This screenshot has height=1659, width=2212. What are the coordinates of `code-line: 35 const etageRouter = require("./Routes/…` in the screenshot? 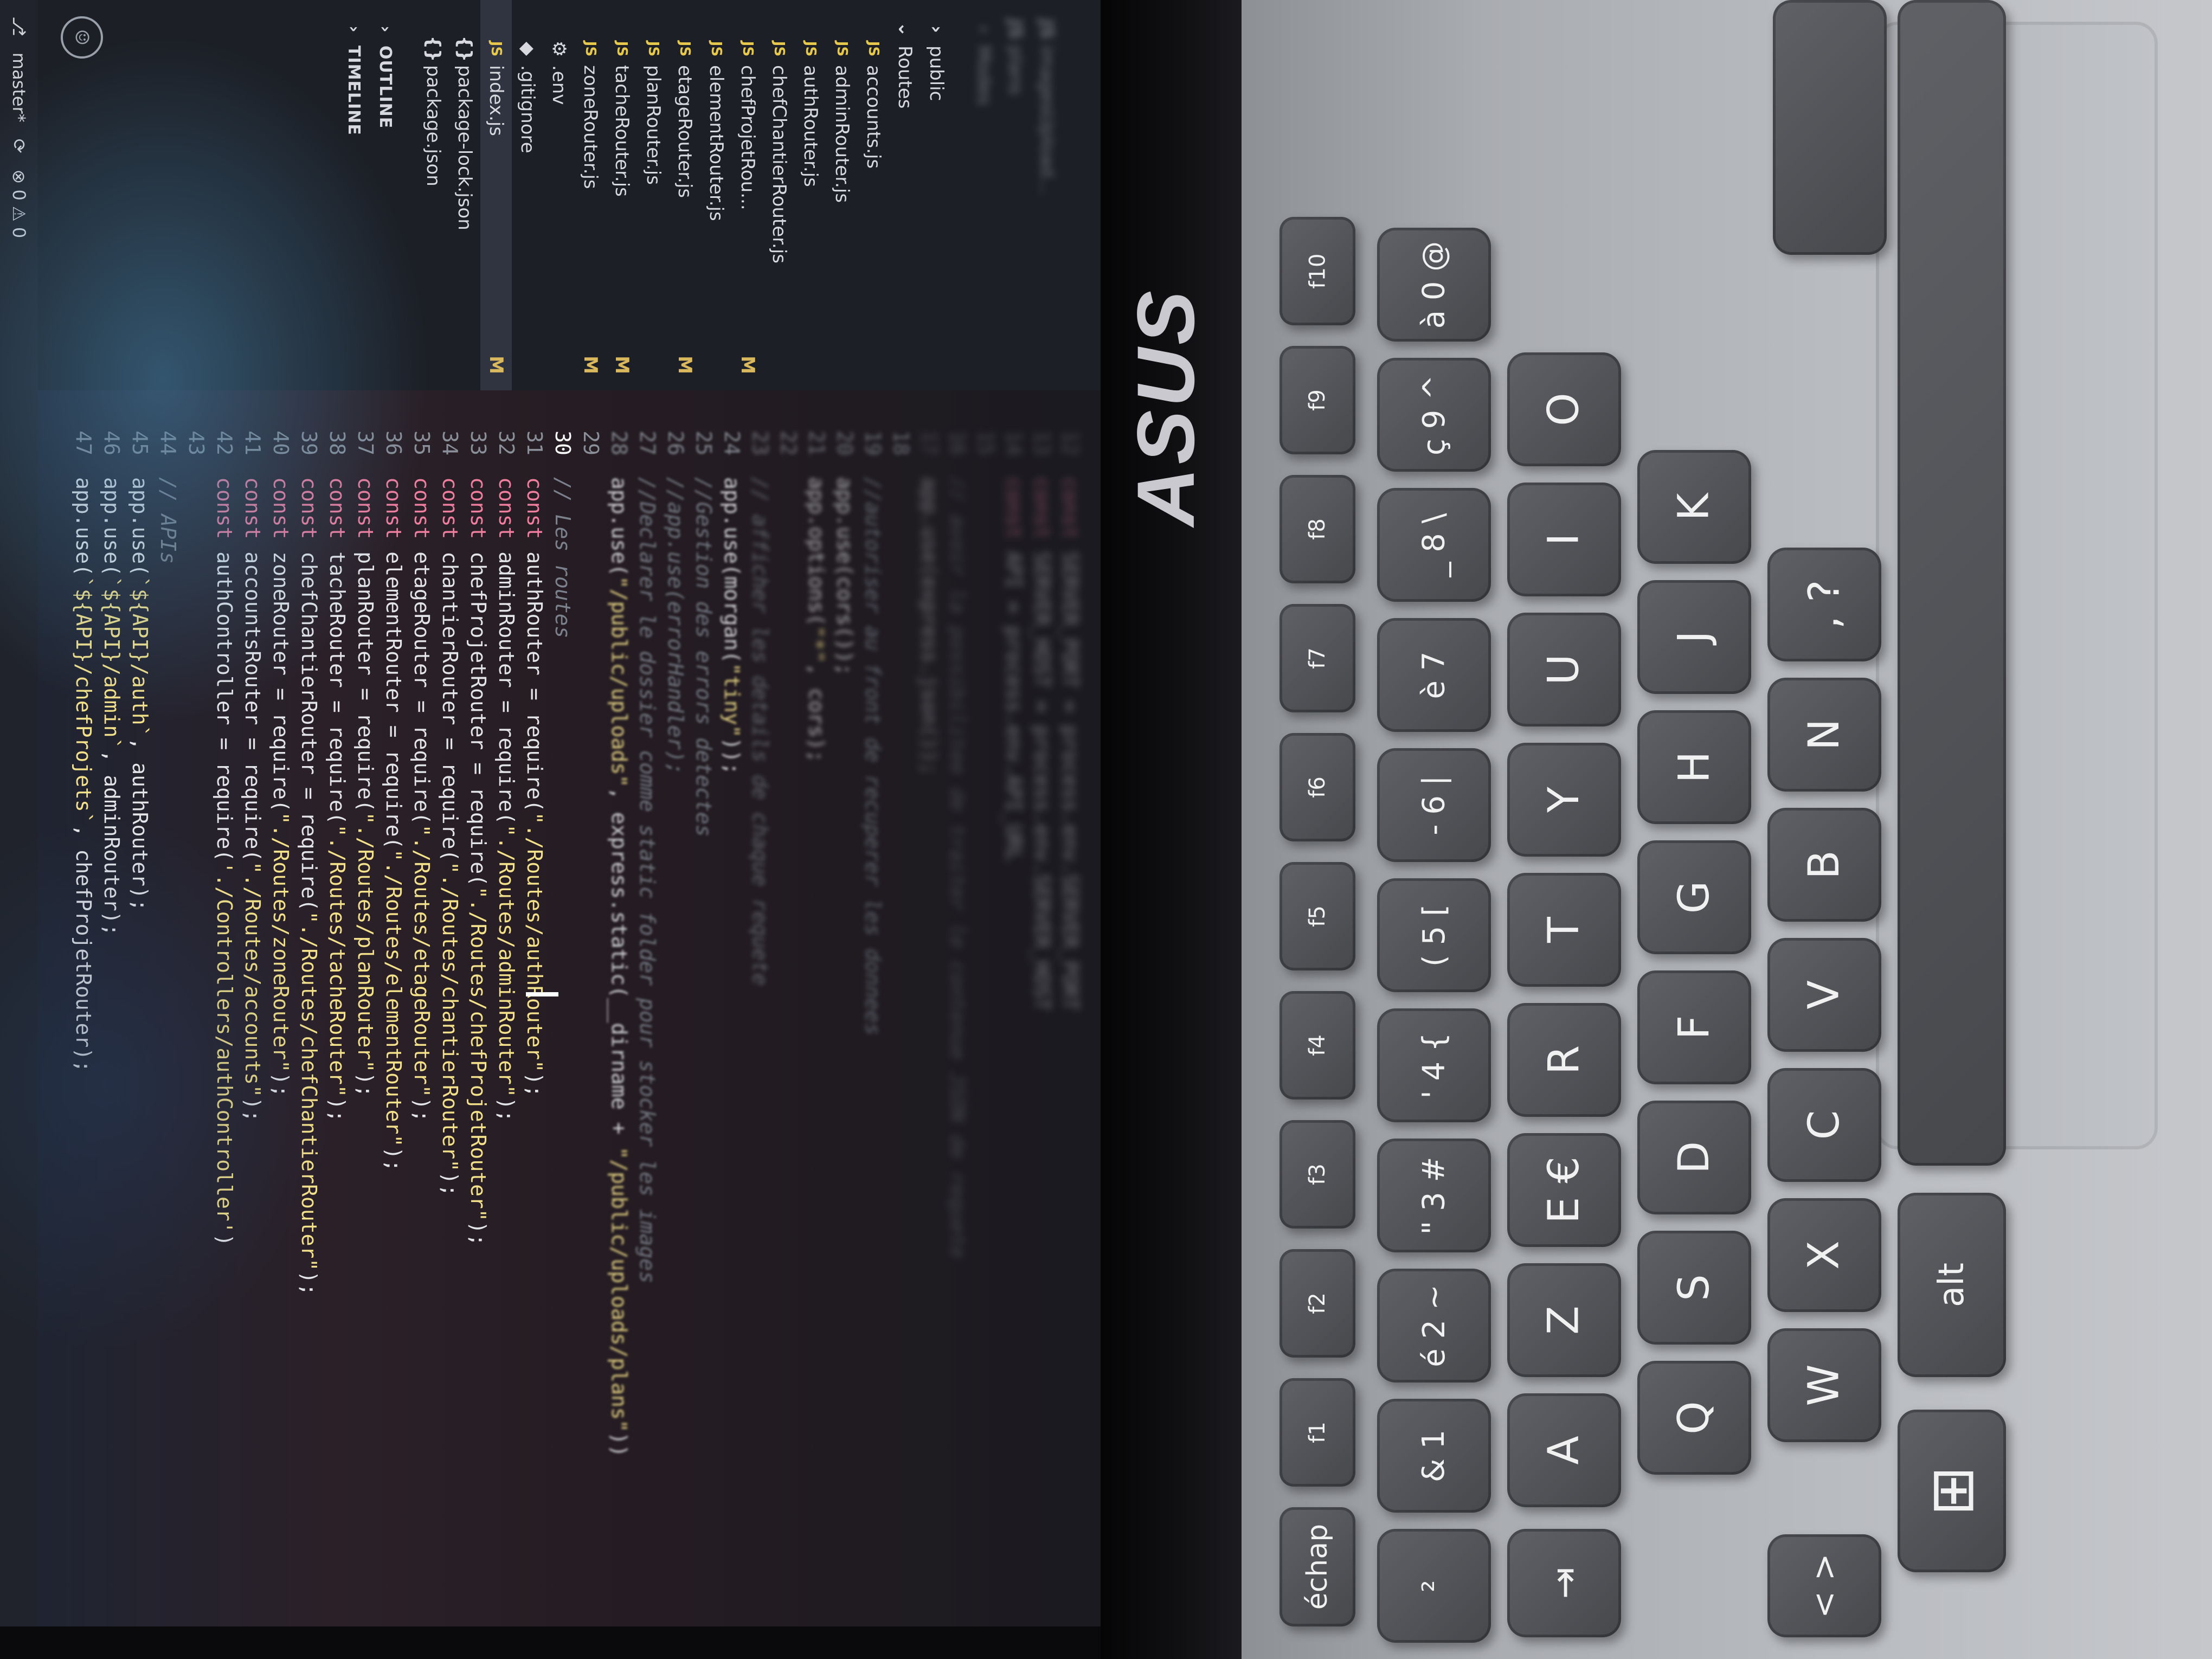 It's located at (422, 756).